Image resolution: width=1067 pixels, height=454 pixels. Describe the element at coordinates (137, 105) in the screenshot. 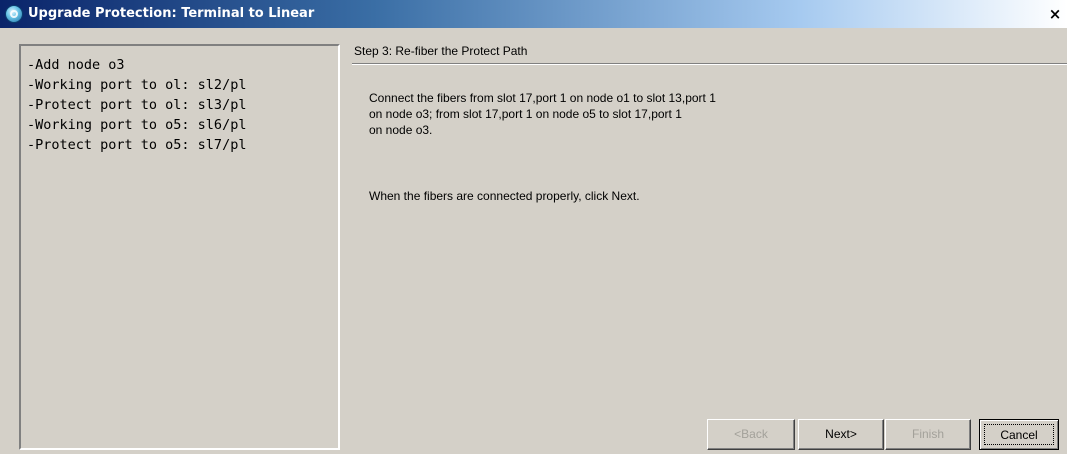

I see `summary-item-protect-port-o1: -Protect port to ol: sl3/pl` at that location.